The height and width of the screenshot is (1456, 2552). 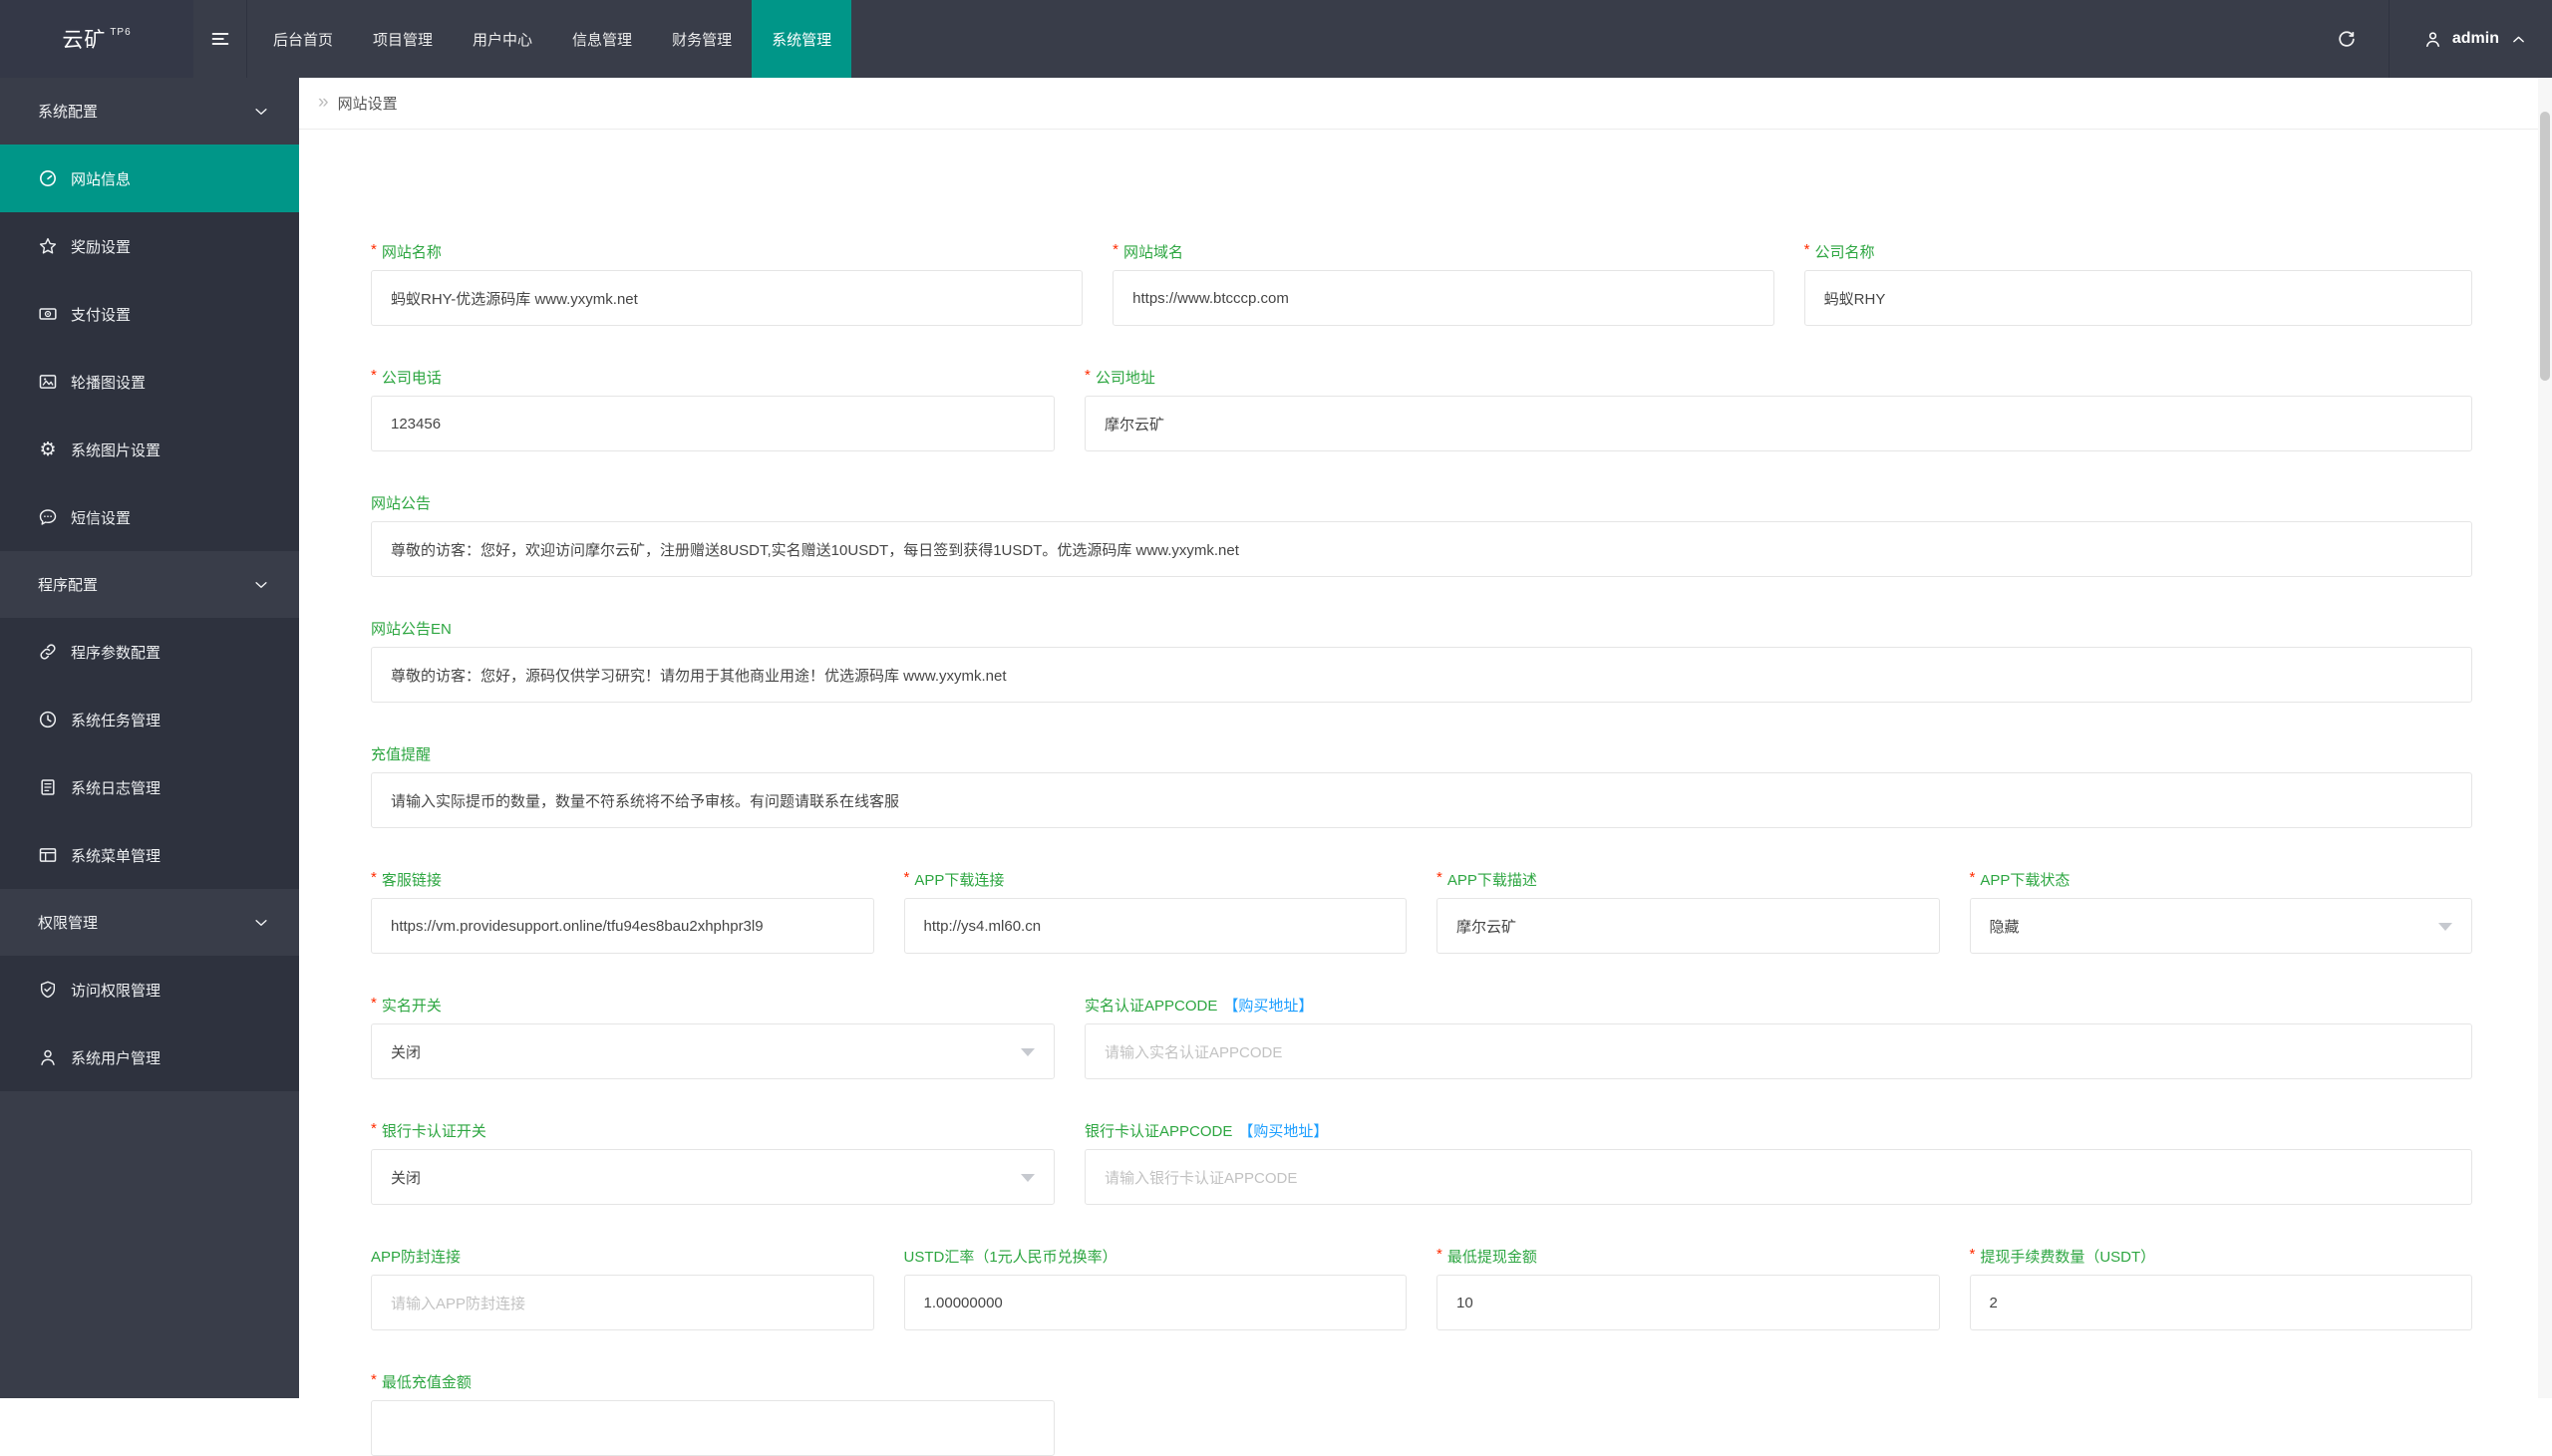 I want to click on shield-check-icon, so click(x=48, y=990).